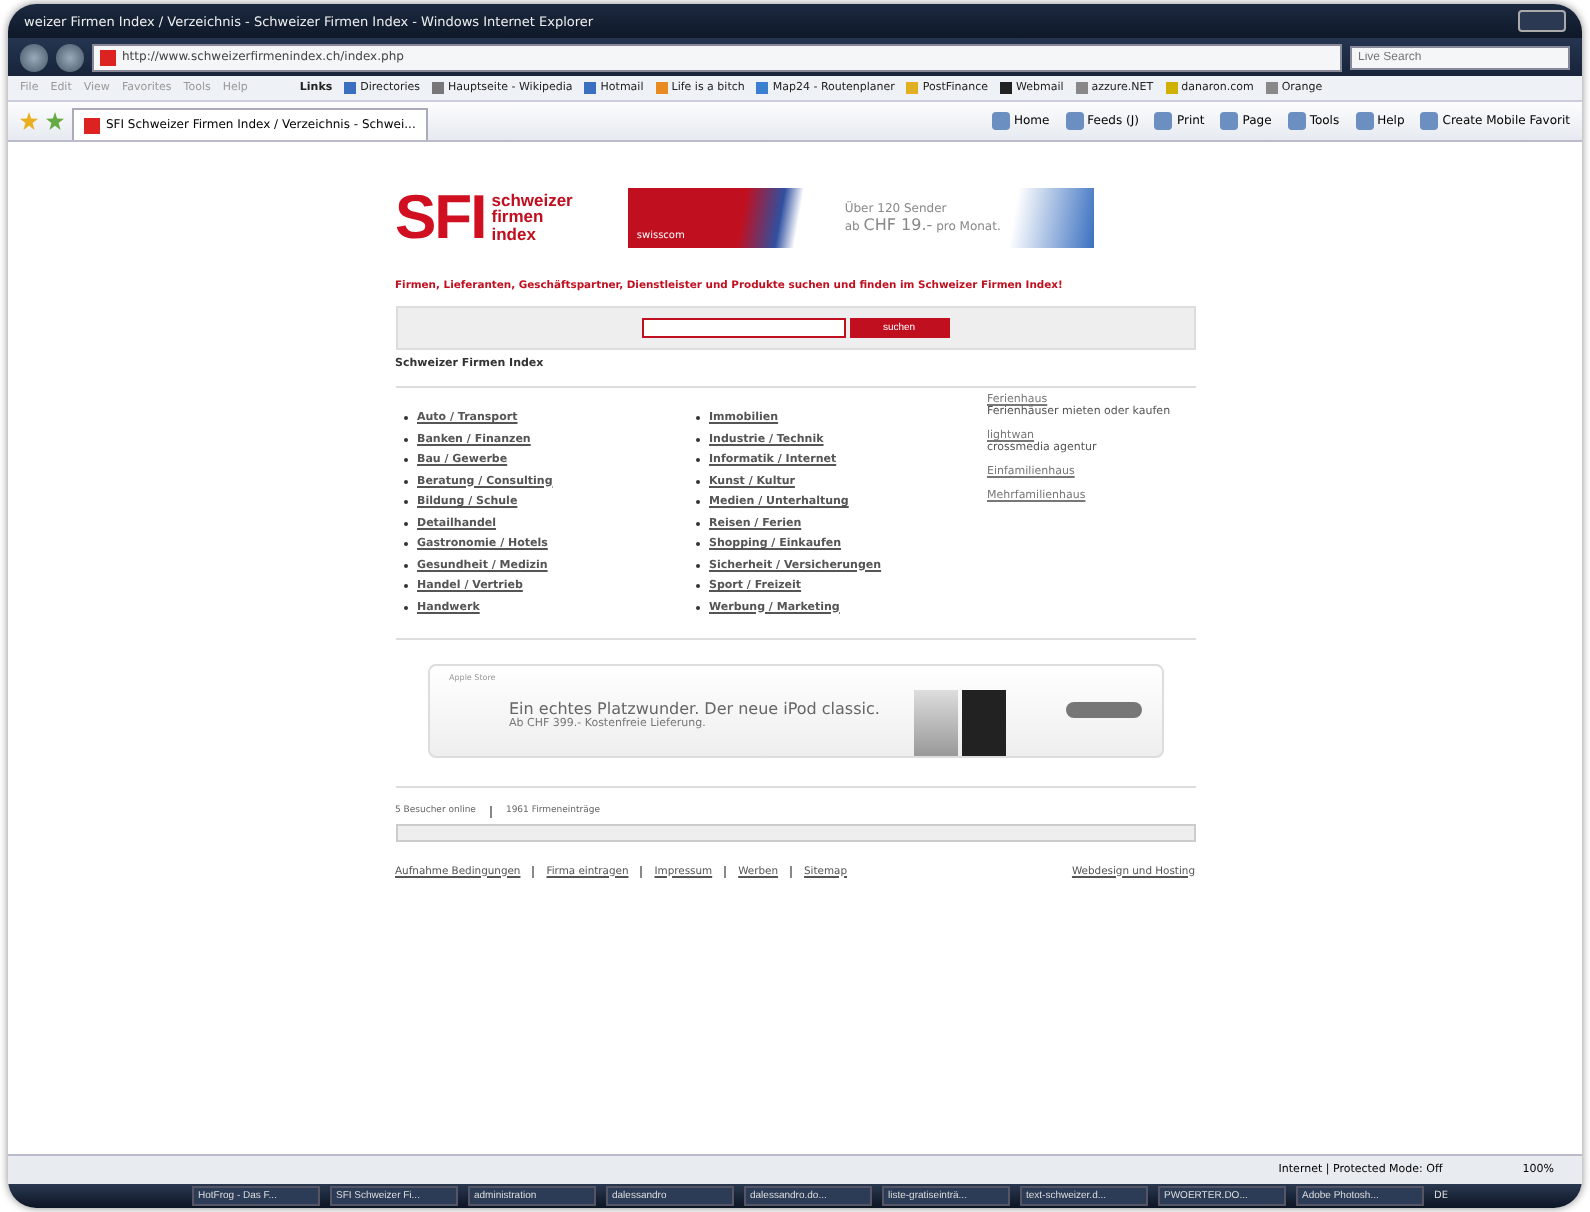 The height and width of the screenshot is (1212, 1590). I want to click on star-icon, so click(29, 121).